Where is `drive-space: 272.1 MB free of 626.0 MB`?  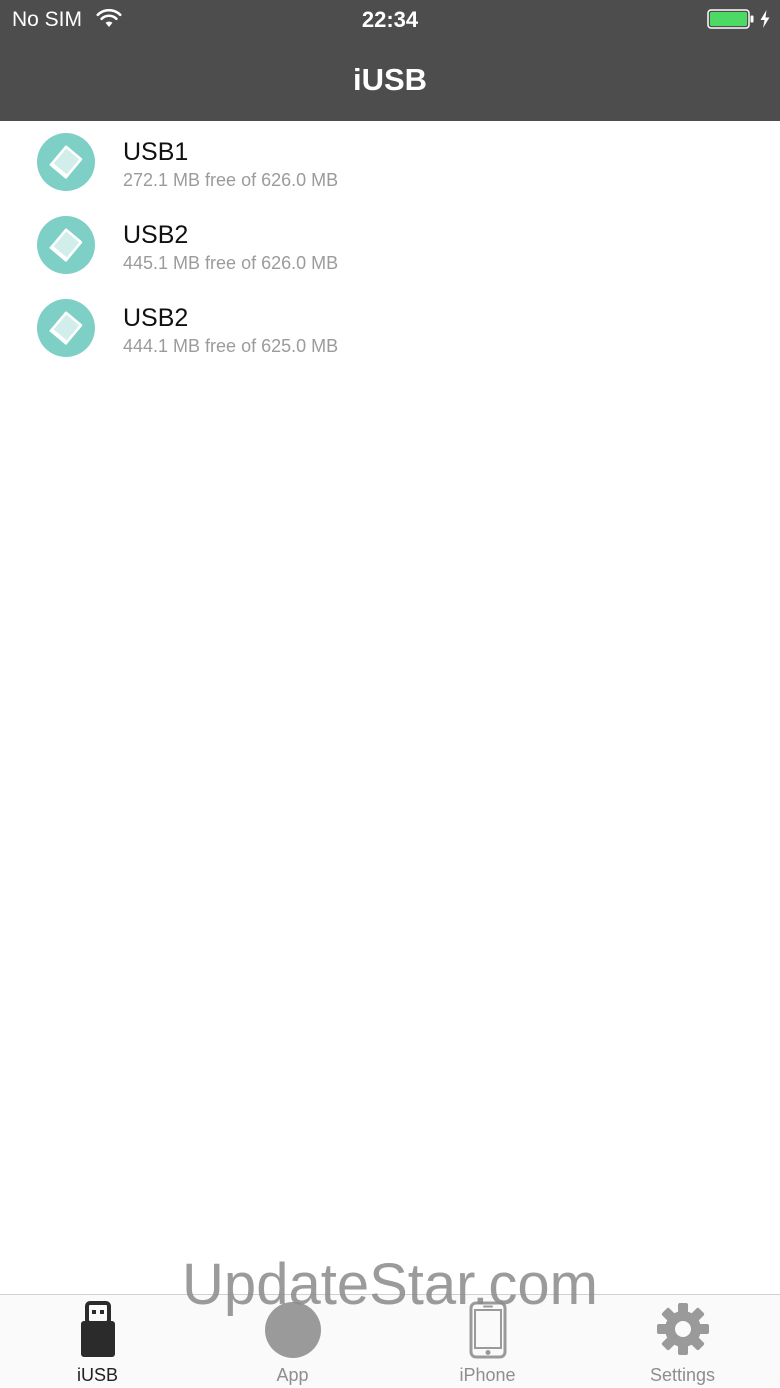 drive-space: 272.1 MB free of 626.0 MB is located at coordinates (231, 180).